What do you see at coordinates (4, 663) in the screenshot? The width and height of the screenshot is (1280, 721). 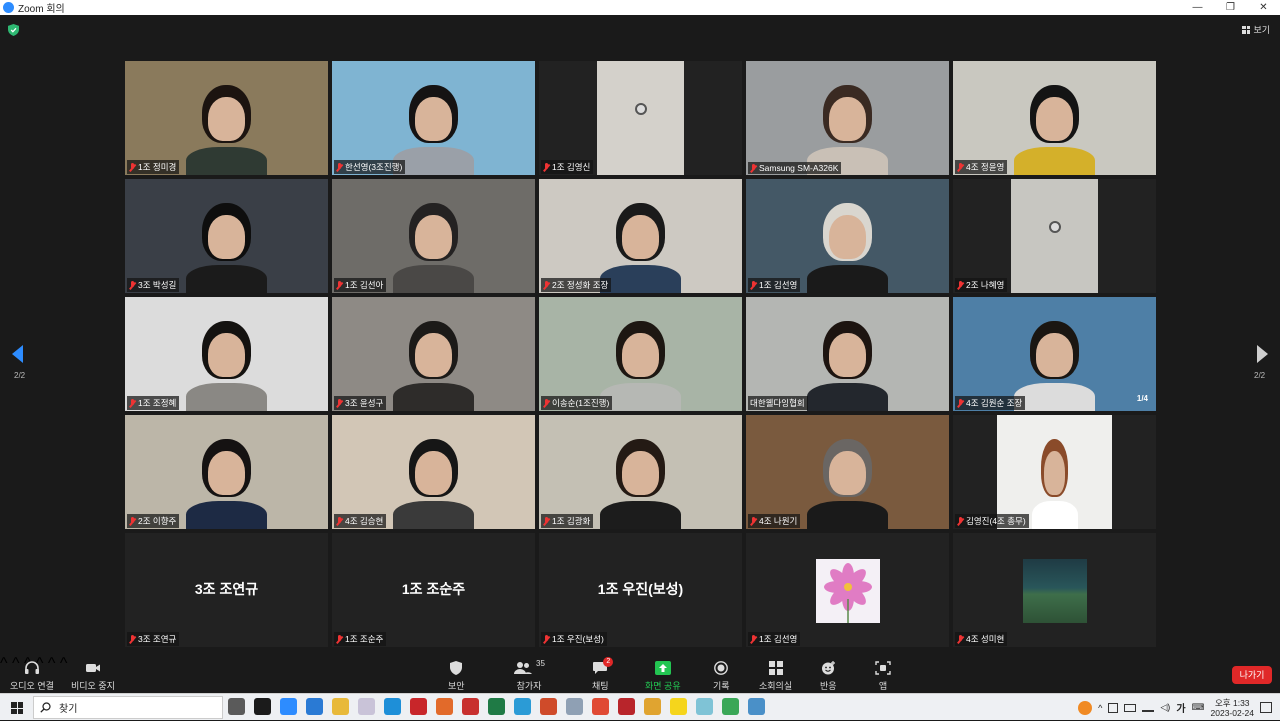 I see `audio-options-caret-icon: ^` at bounding box center [4, 663].